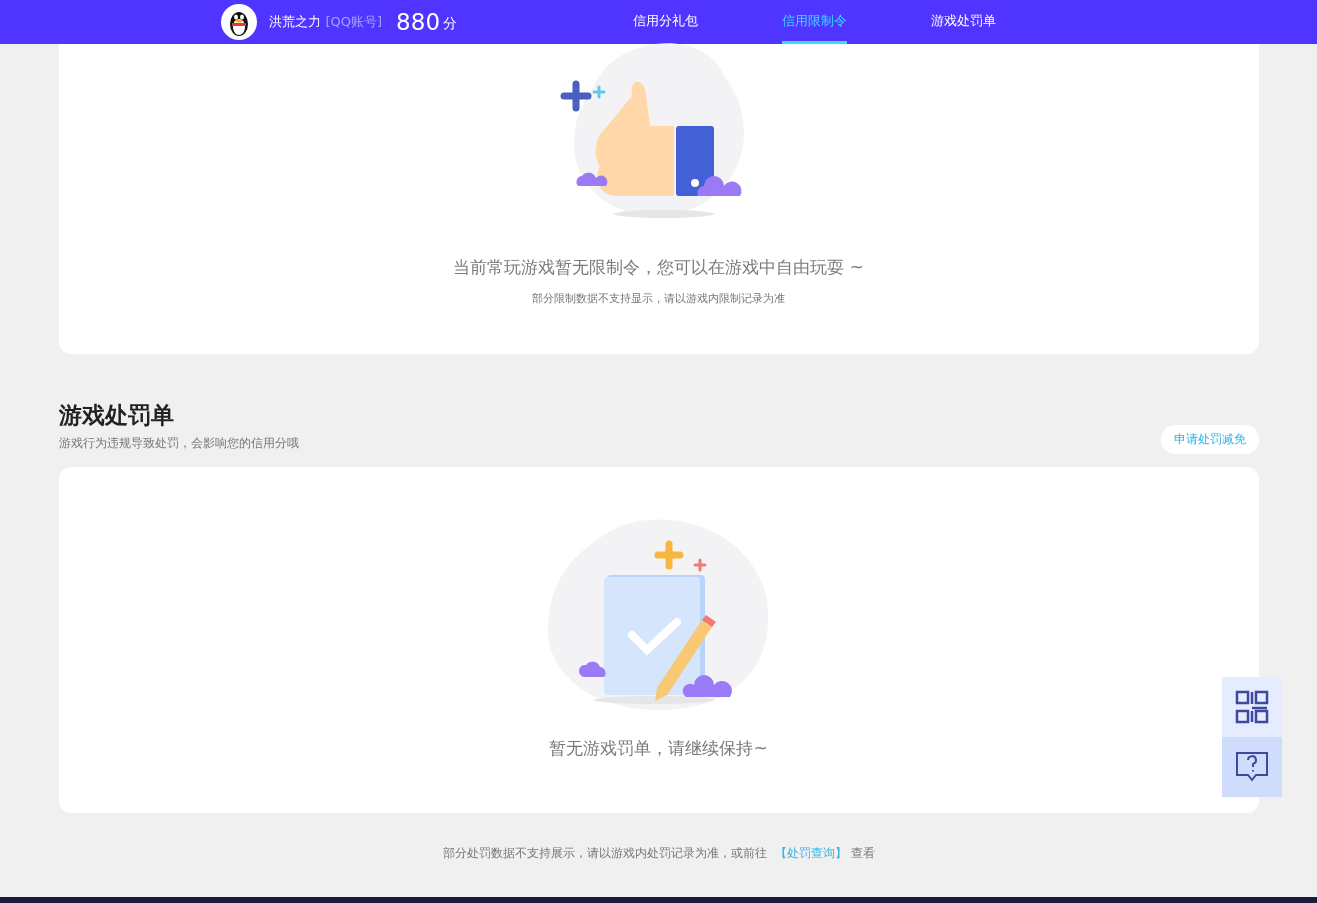 This screenshot has width=1317, height=903. I want to click on credit-score: 880, so click(418, 22).